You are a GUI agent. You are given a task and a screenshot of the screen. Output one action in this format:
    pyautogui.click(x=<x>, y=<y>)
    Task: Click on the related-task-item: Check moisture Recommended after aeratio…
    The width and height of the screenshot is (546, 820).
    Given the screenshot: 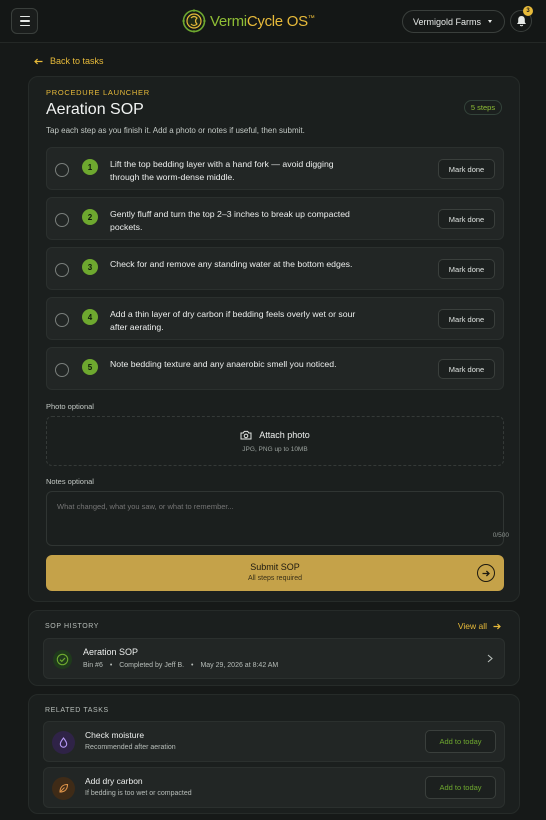 What is the action you would take?
    pyautogui.click(x=274, y=741)
    